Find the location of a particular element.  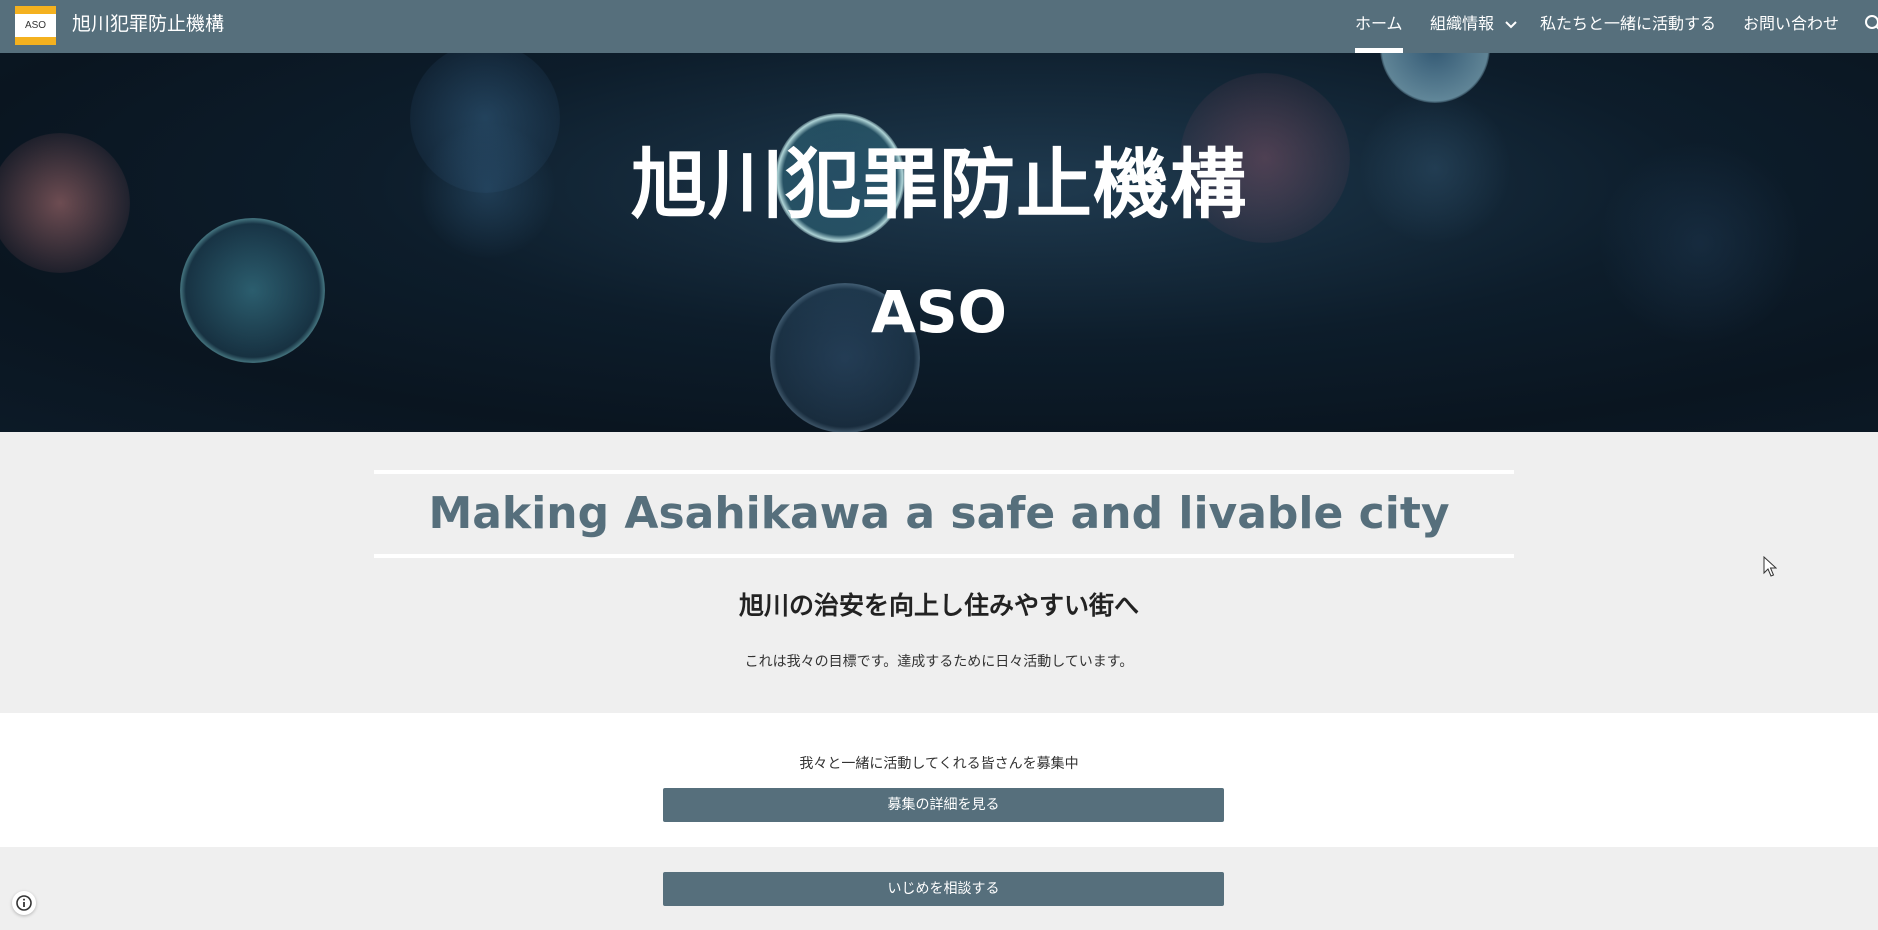

recruit-text: 我々と一緒に活動してくれる皆さんを募集中 is located at coordinates (939, 764).